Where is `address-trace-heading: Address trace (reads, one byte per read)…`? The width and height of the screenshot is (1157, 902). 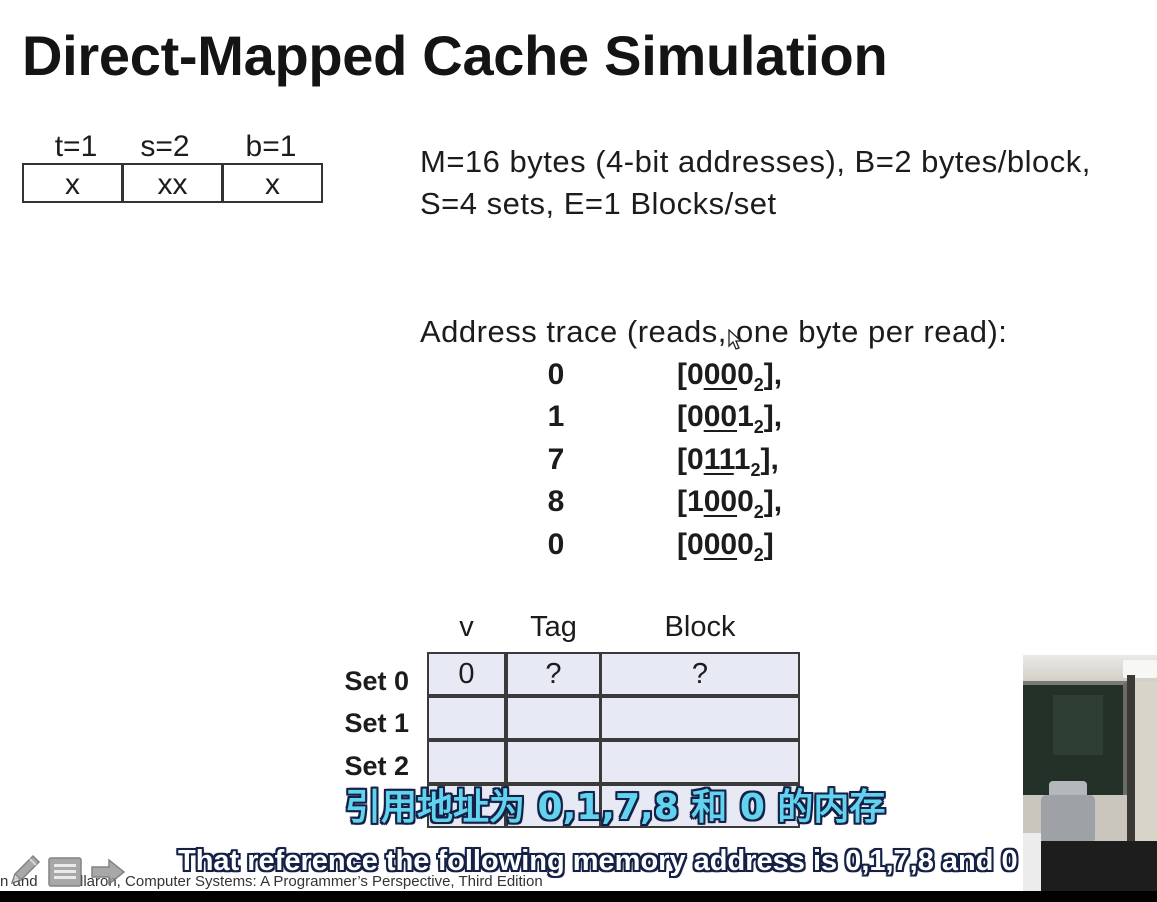 address-trace-heading: Address trace (reads, one byte per read)… is located at coordinates (714, 331).